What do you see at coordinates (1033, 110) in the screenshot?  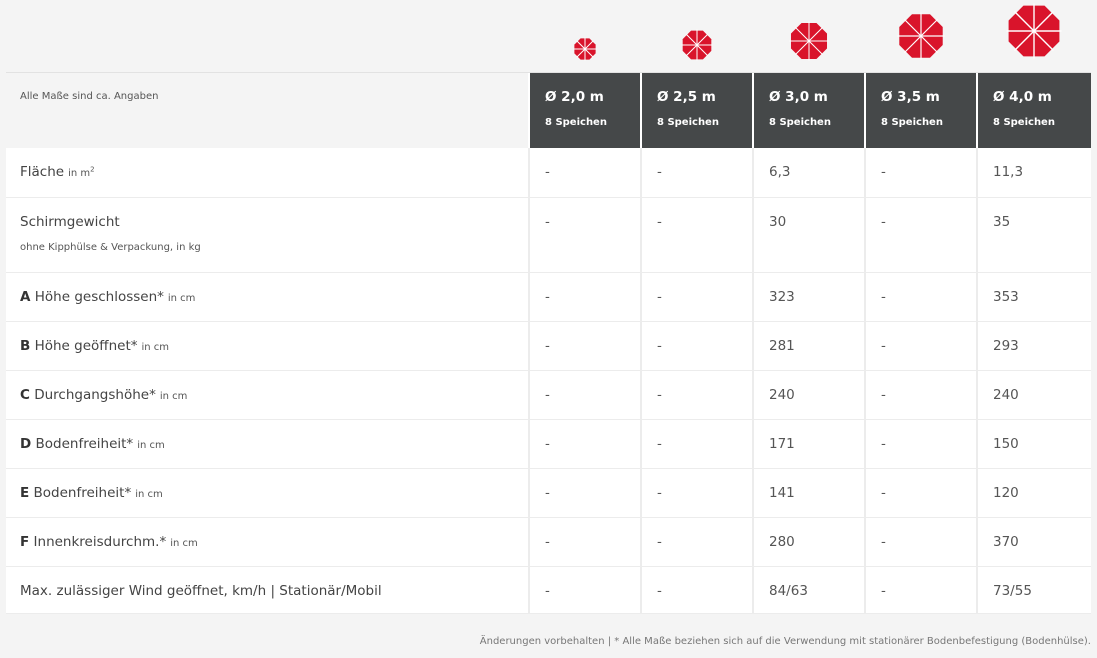 I see `column-header: Ø 4,0 m 8 Speichen` at bounding box center [1033, 110].